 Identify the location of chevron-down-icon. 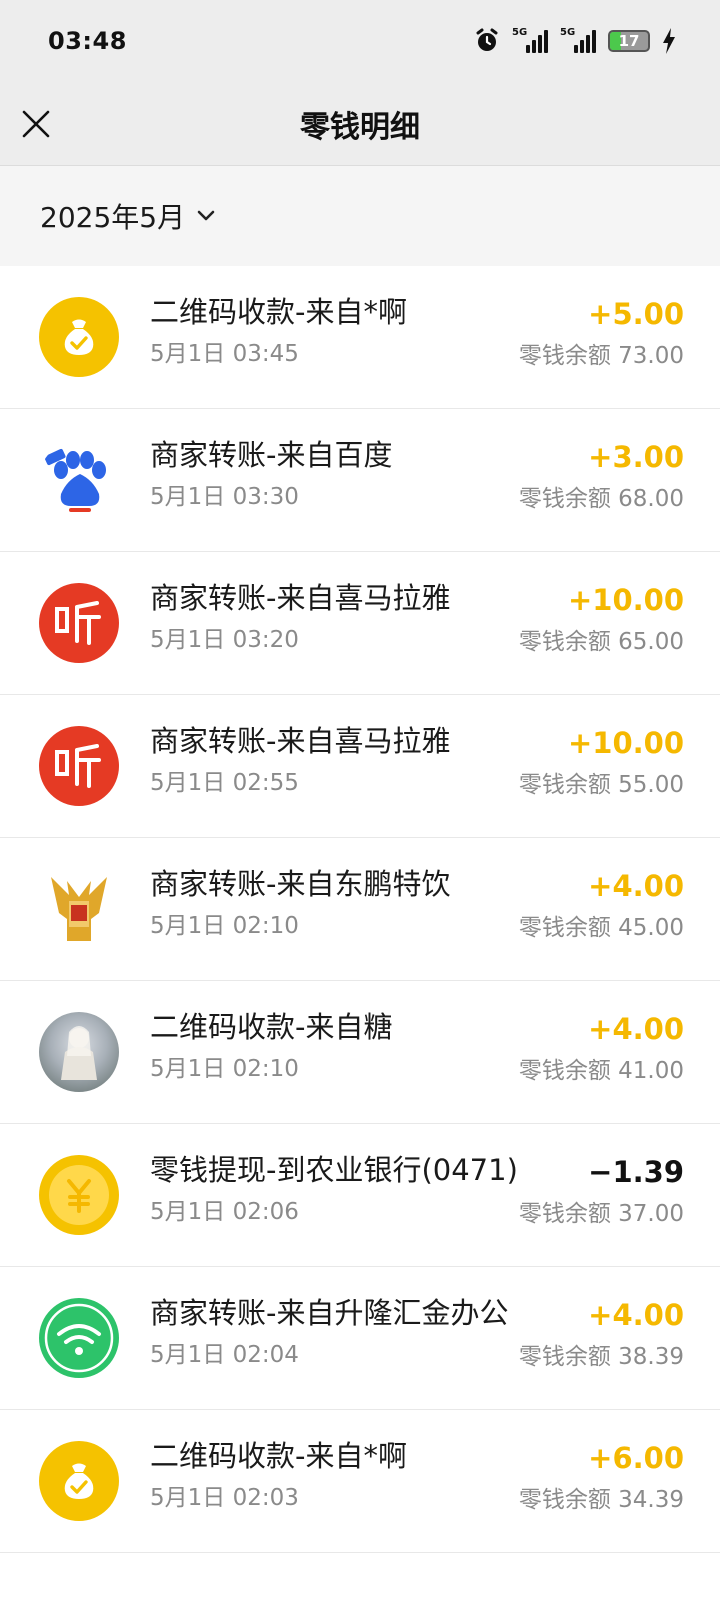
(206, 215).